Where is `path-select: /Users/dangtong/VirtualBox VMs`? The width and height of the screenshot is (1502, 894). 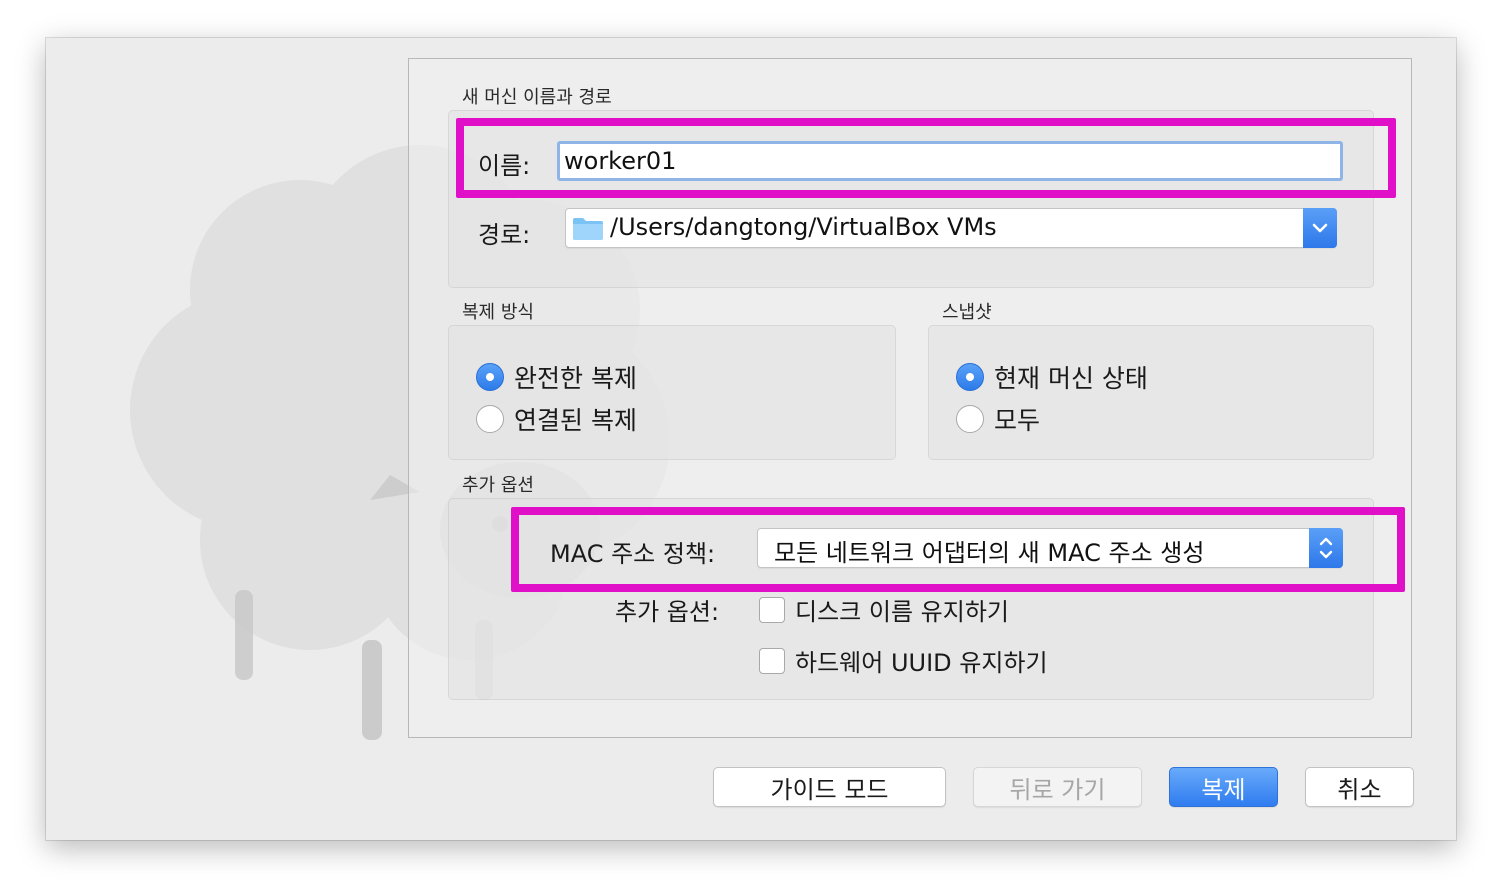 path-select: /Users/dangtong/VirtualBox VMs is located at coordinates (951, 228).